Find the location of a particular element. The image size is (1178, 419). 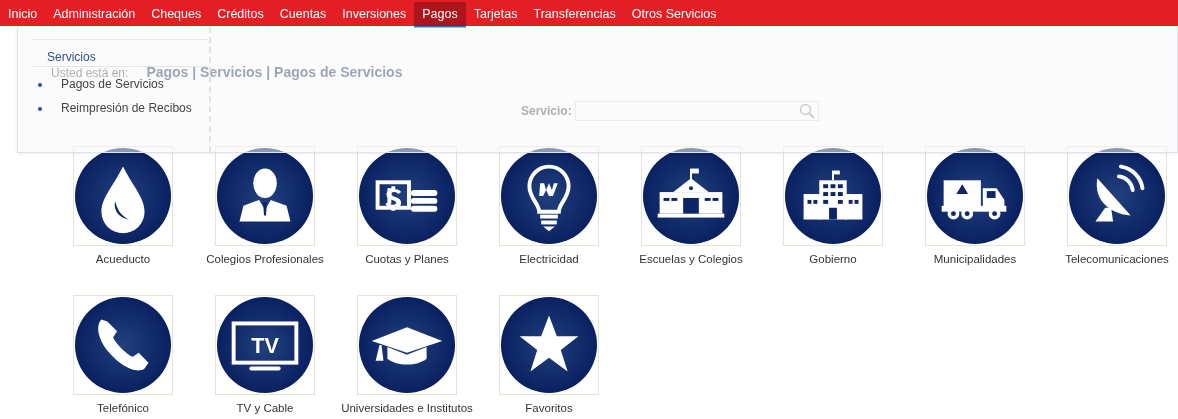

tv-icon: TV is located at coordinates (265, 345).